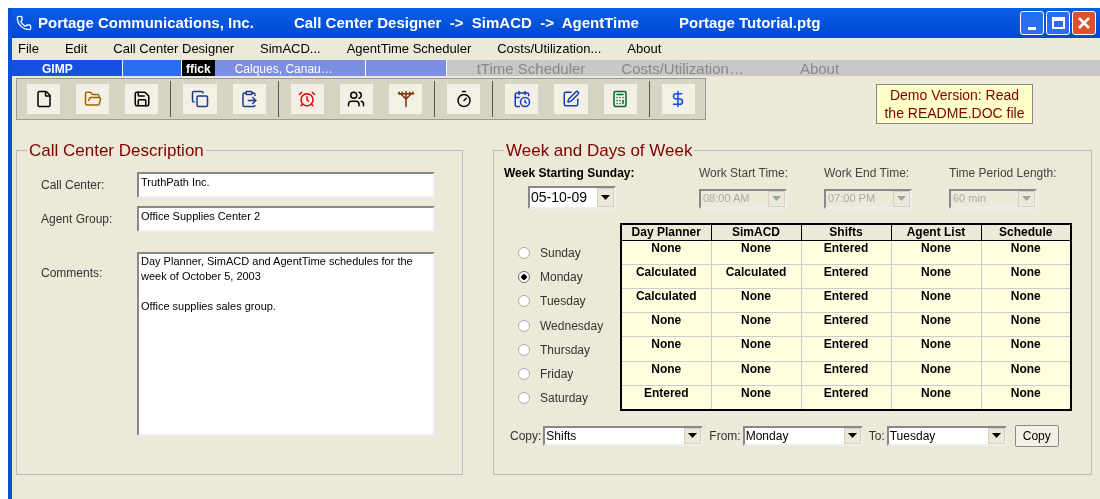 The height and width of the screenshot is (499, 1100). Describe the element at coordinates (876, 436) in the screenshot. I see `field-label: To:` at that location.